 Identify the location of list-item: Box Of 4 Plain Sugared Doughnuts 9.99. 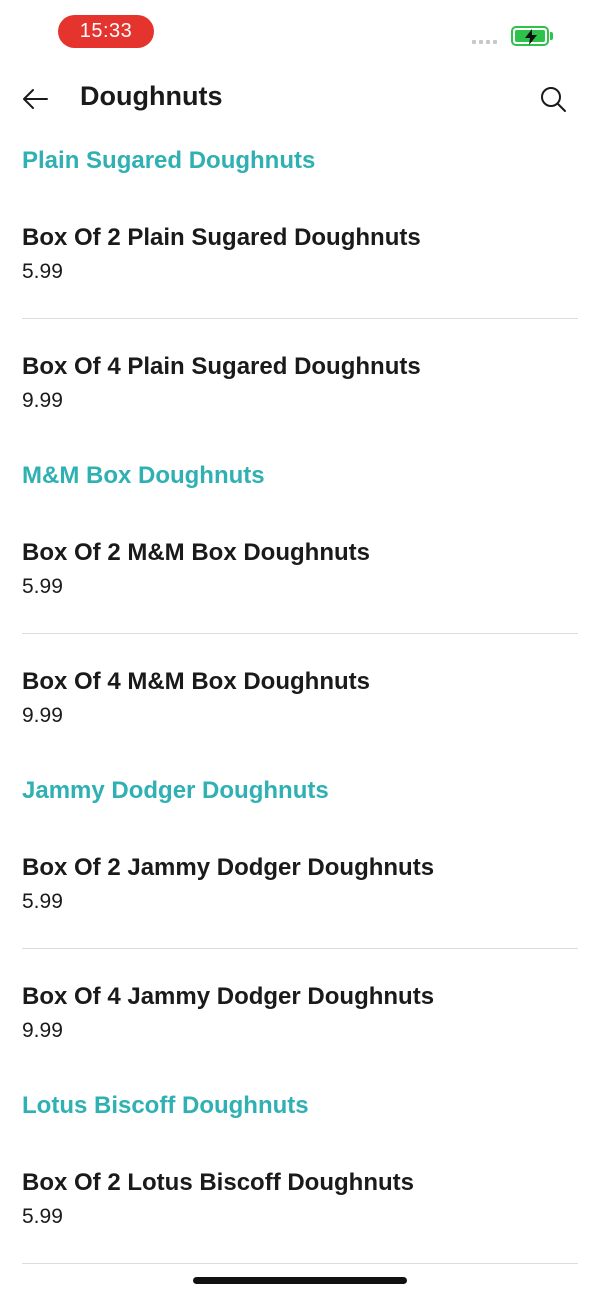
(300, 383).